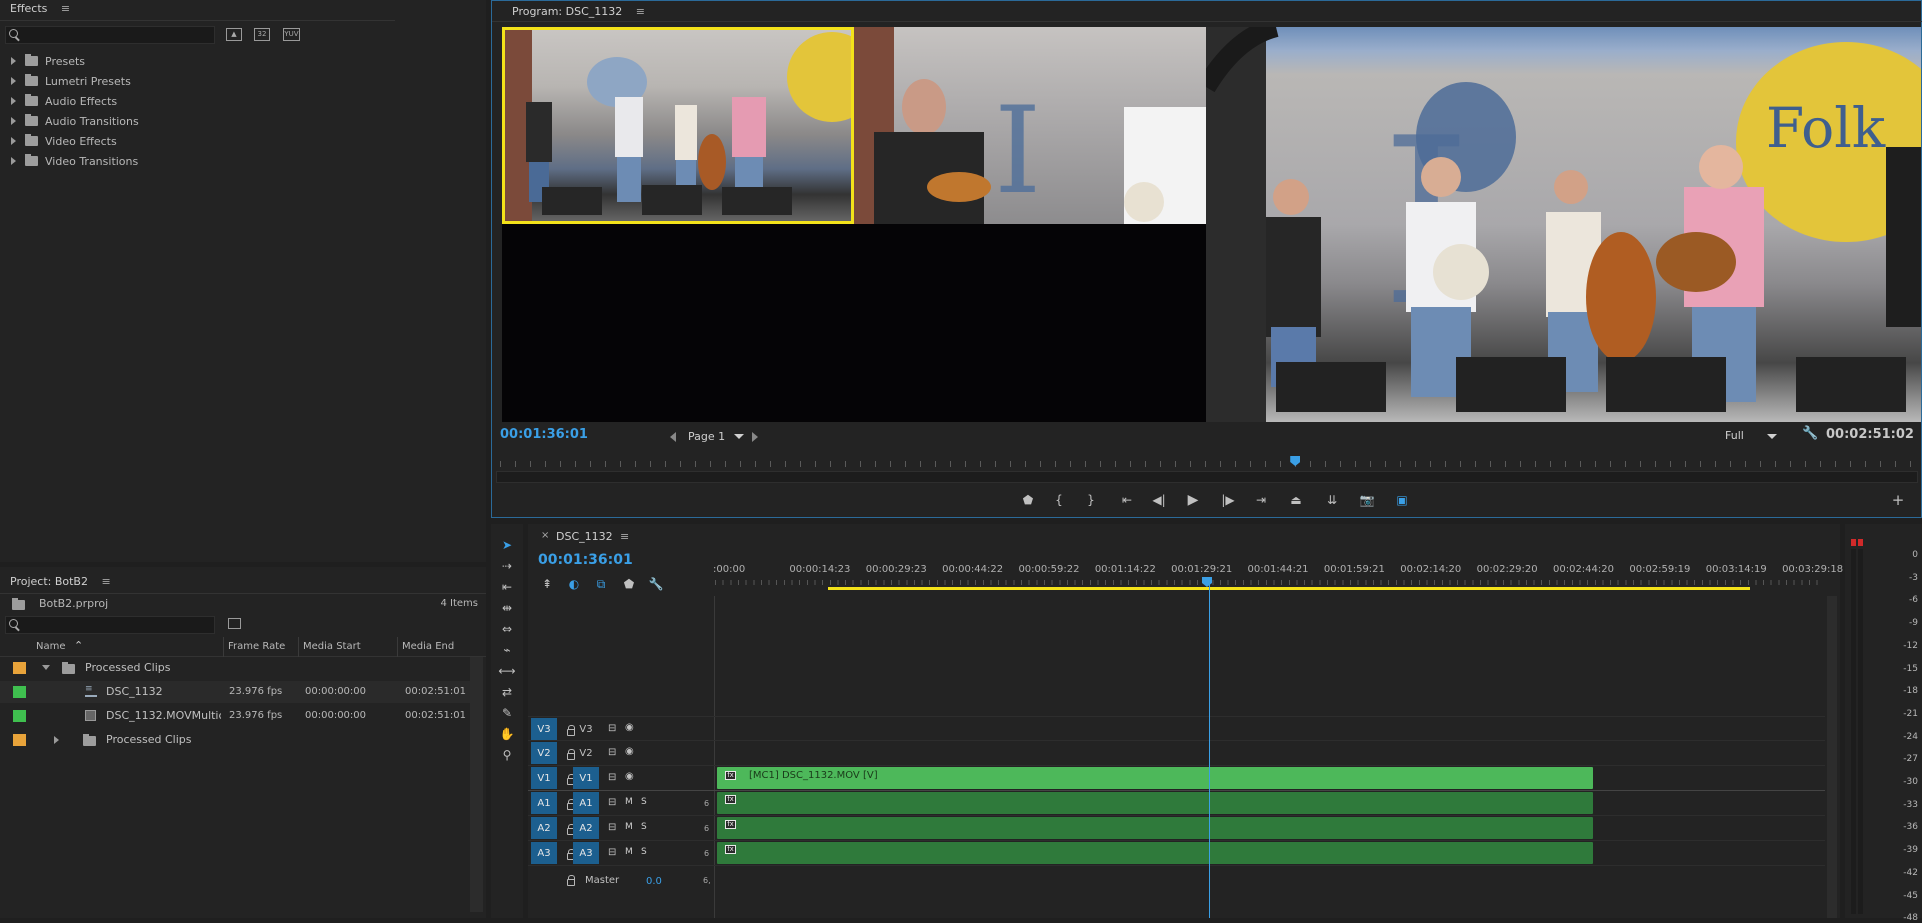 The width and height of the screenshot is (1922, 923). What do you see at coordinates (1059, 500) in the screenshot?
I see `mark-in-icon: {` at bounding box center [1059, 500].